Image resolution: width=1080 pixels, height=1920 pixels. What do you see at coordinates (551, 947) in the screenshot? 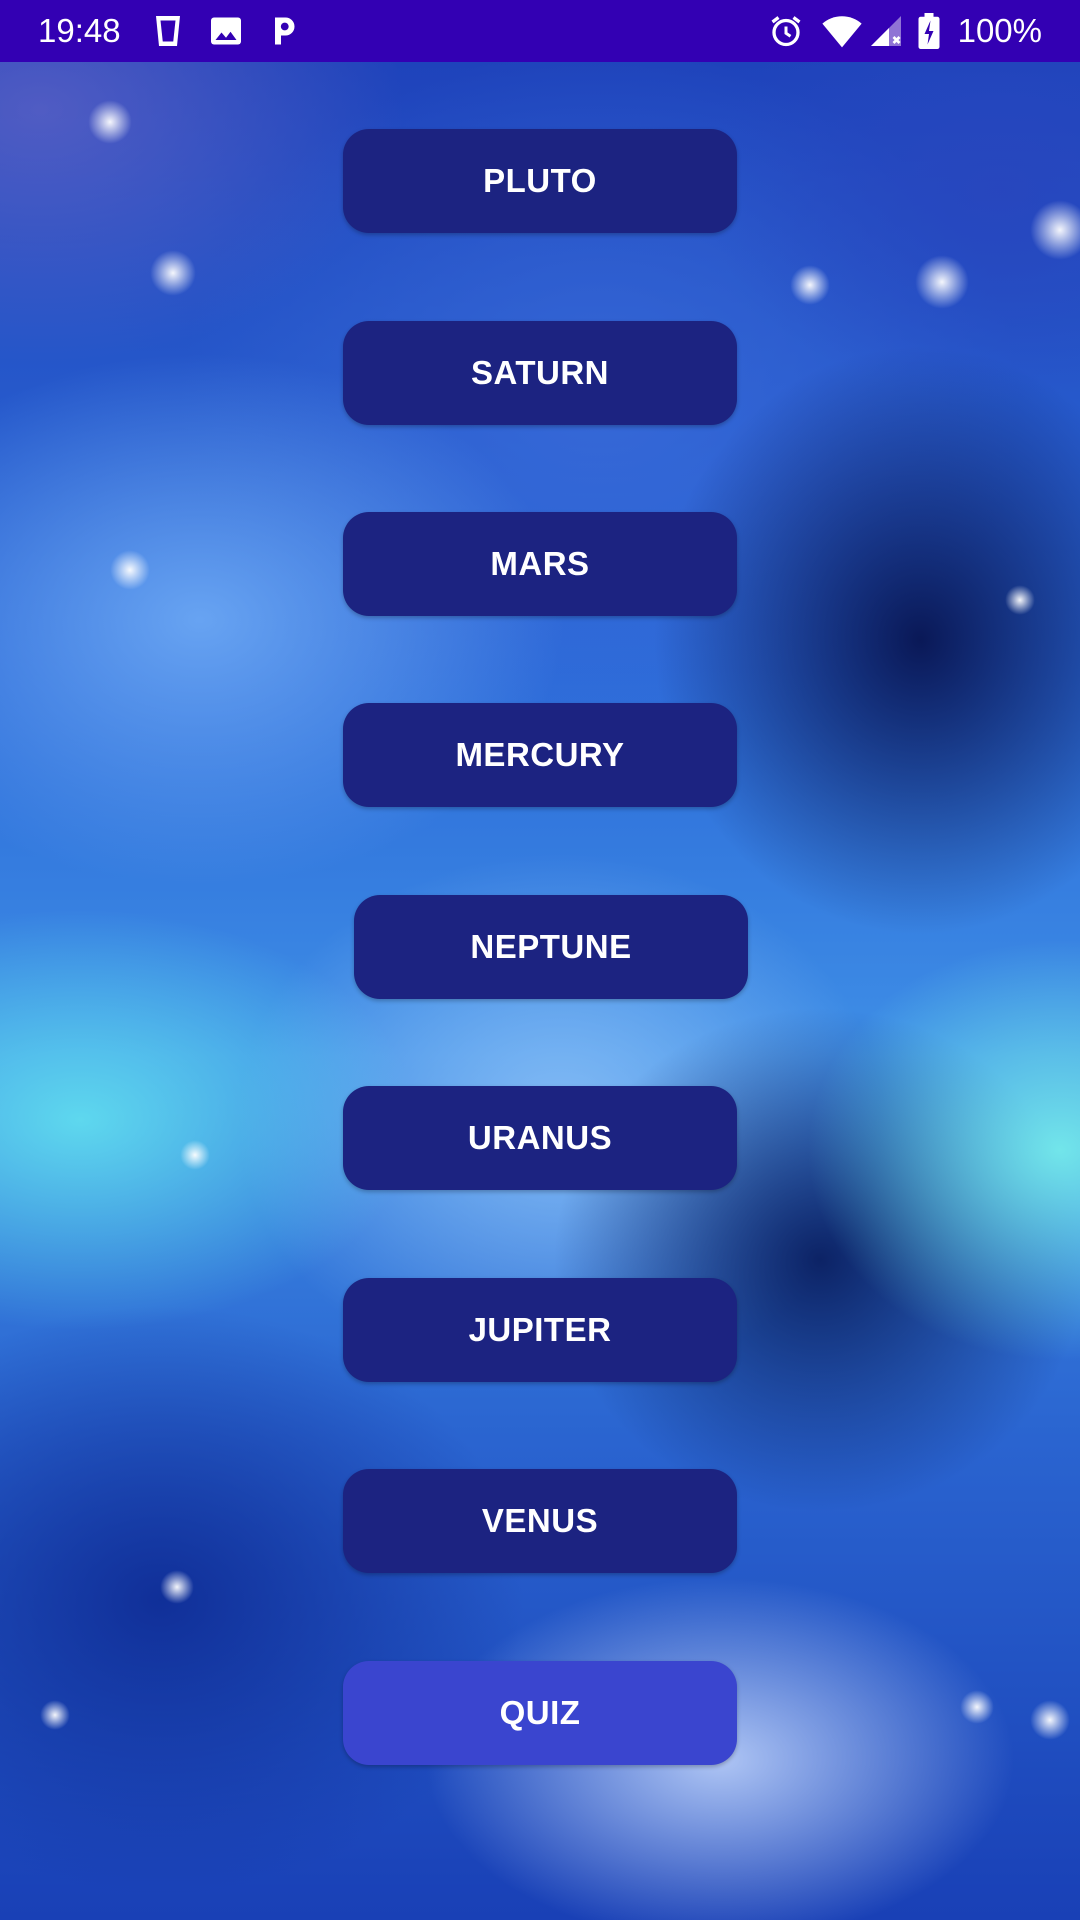
I see `neptune-button: NEPTUNE` at bounding box center [551, 947].